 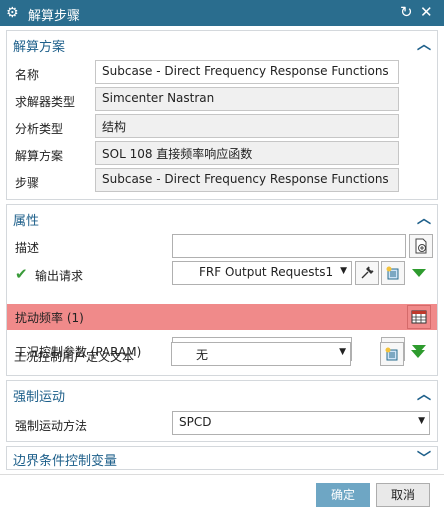 I want to click on close-icon: ✕, so click(x=426, y=12).